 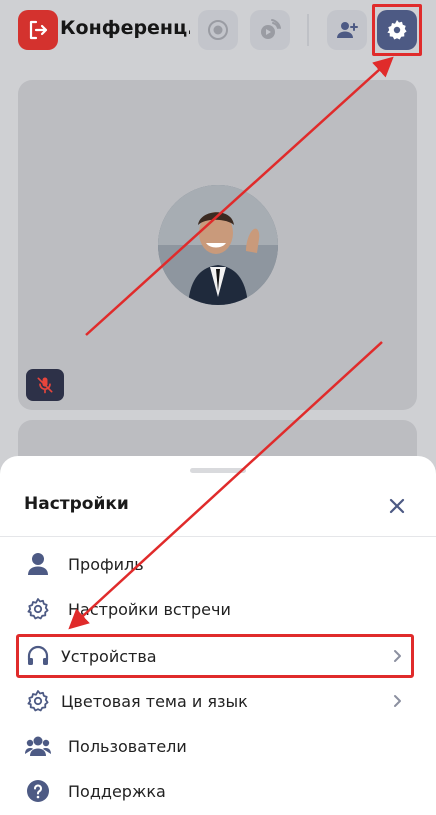 I want to click on exit-icon, so click(x=38, y=30).